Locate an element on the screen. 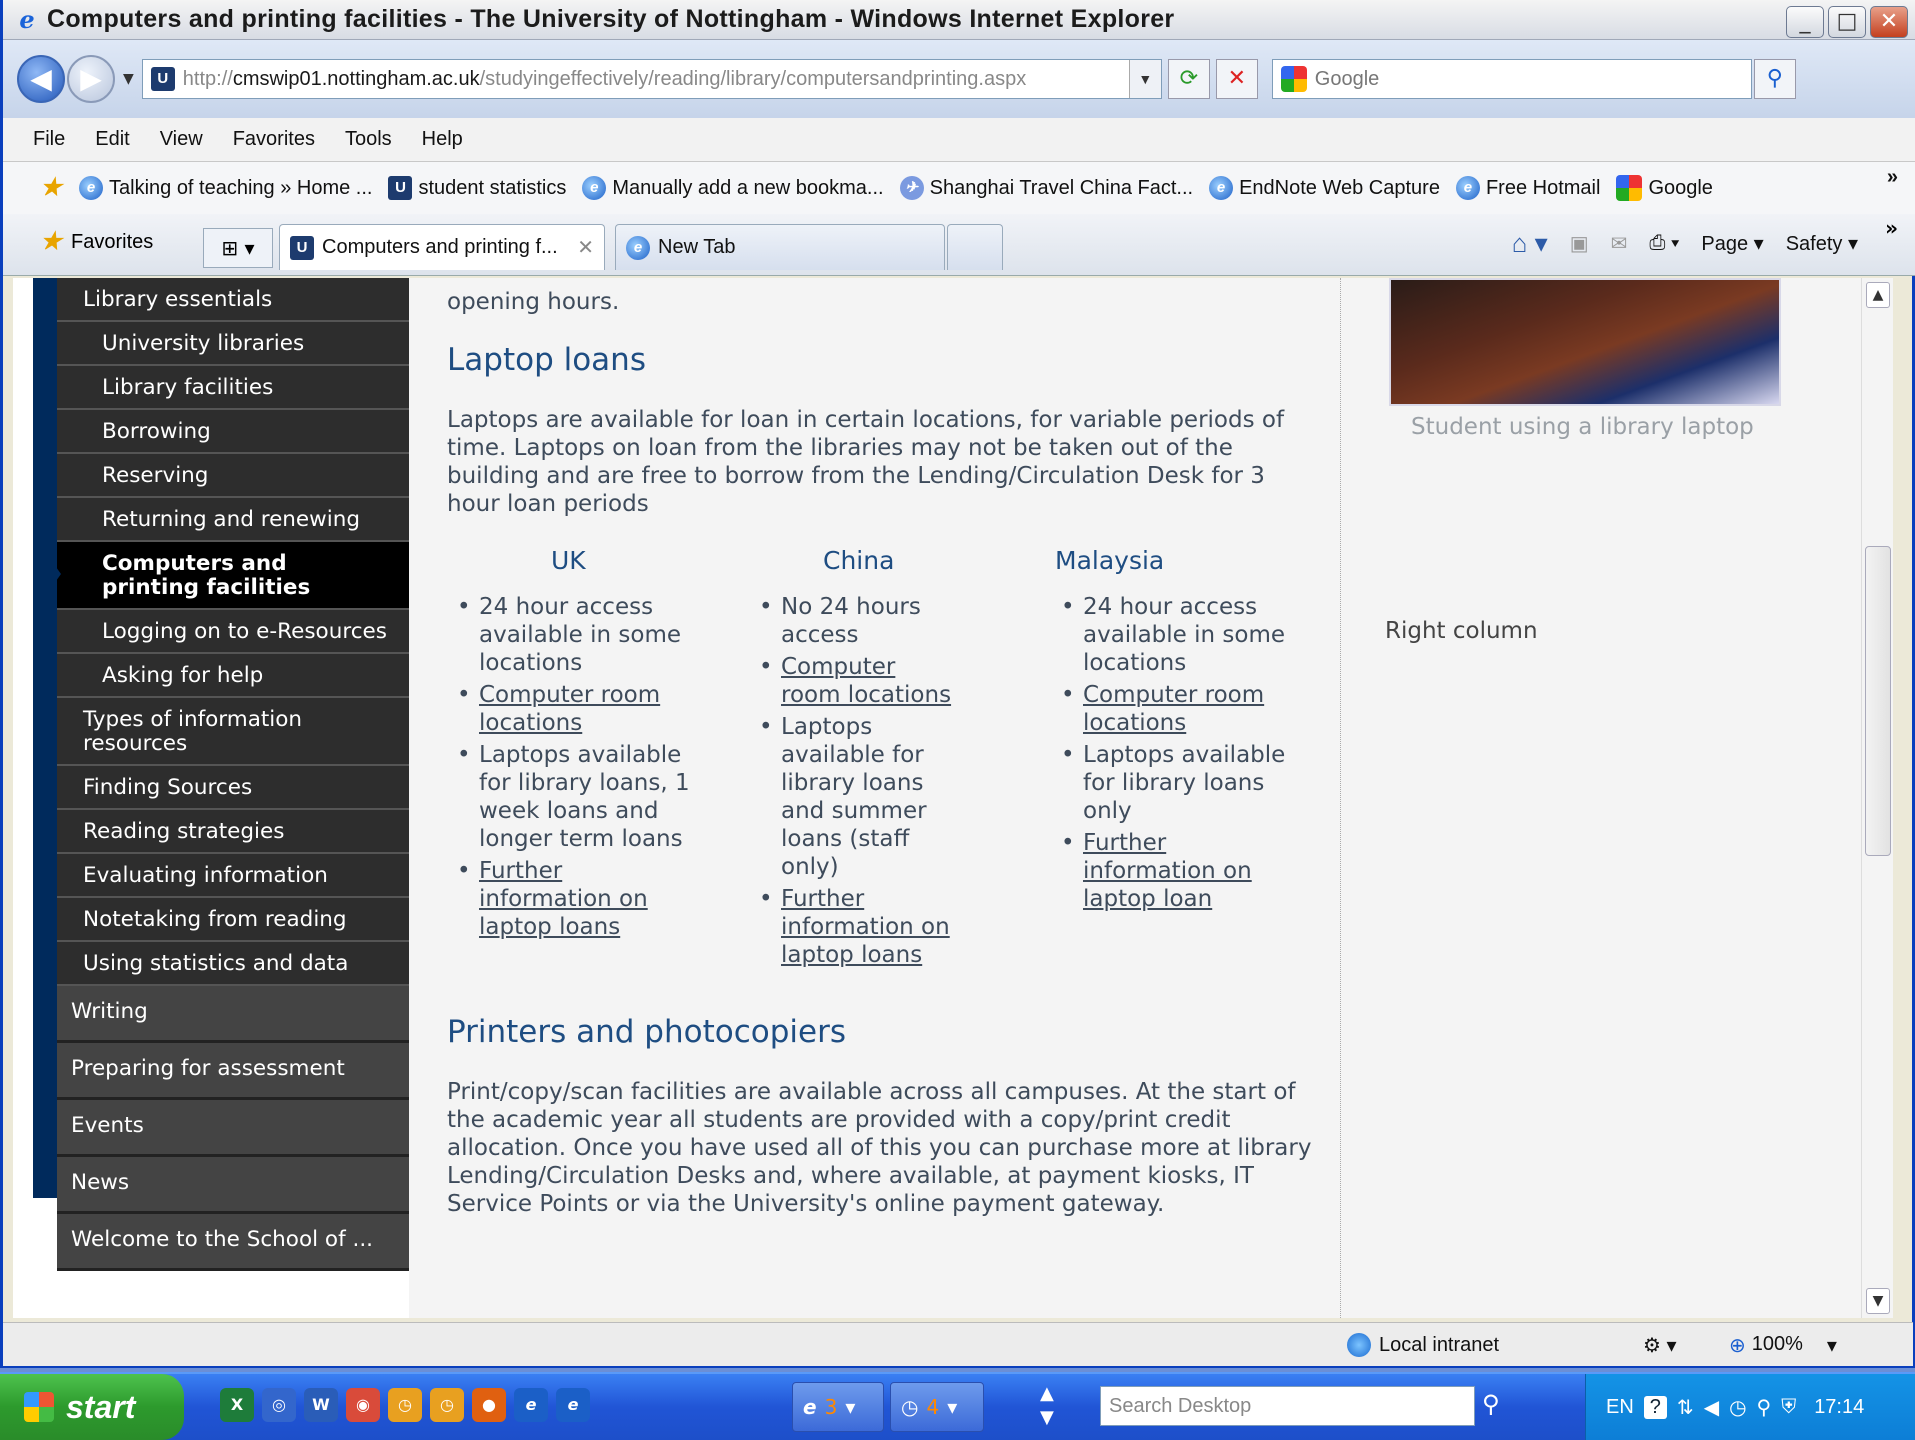 This screenshot has width=1915, height=1440. sidebar-item-assessment: Preparing for assessment is located at coordinates (233, 1071).